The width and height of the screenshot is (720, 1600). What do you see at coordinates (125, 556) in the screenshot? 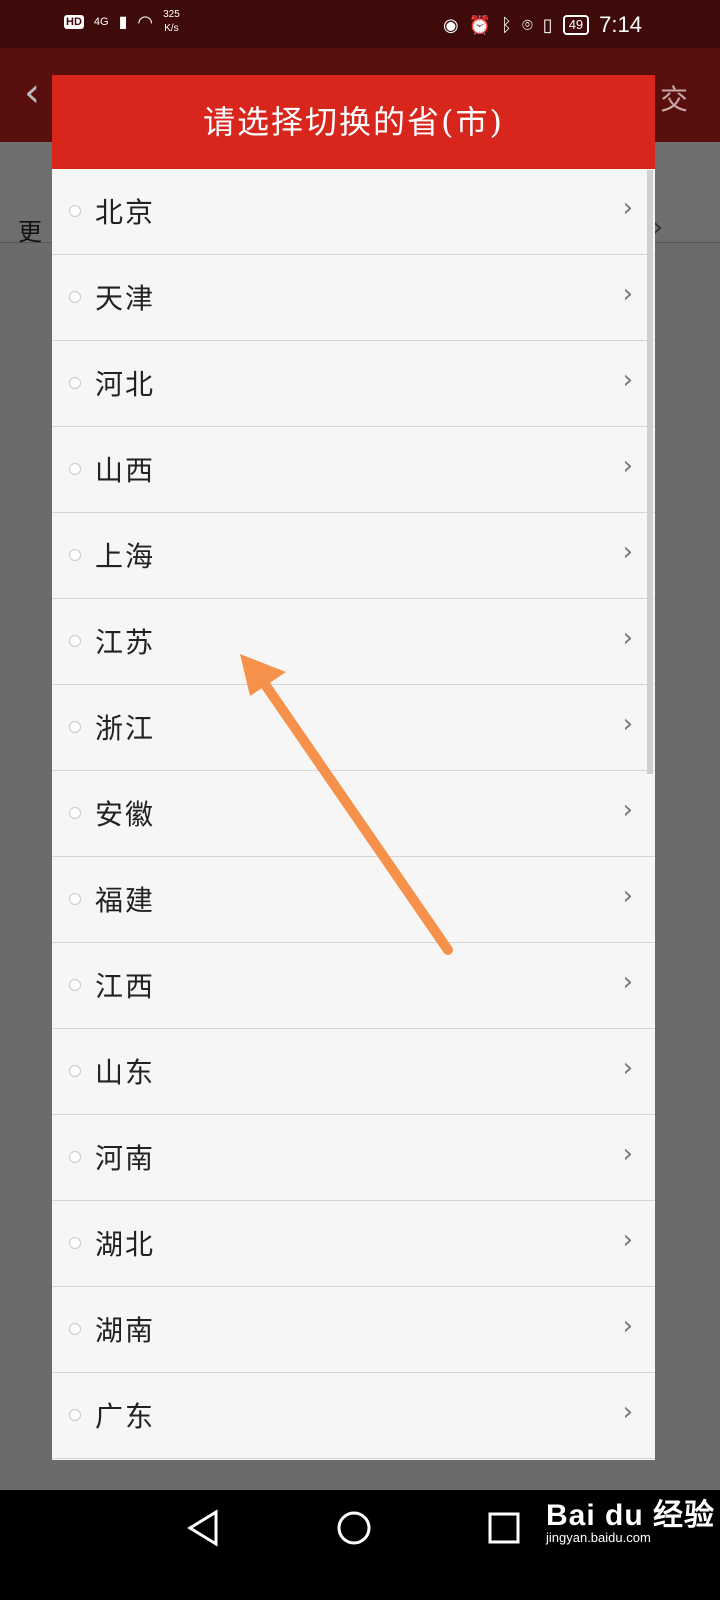
I see `list-item-label: 上海` at bounding box center [125, 556].